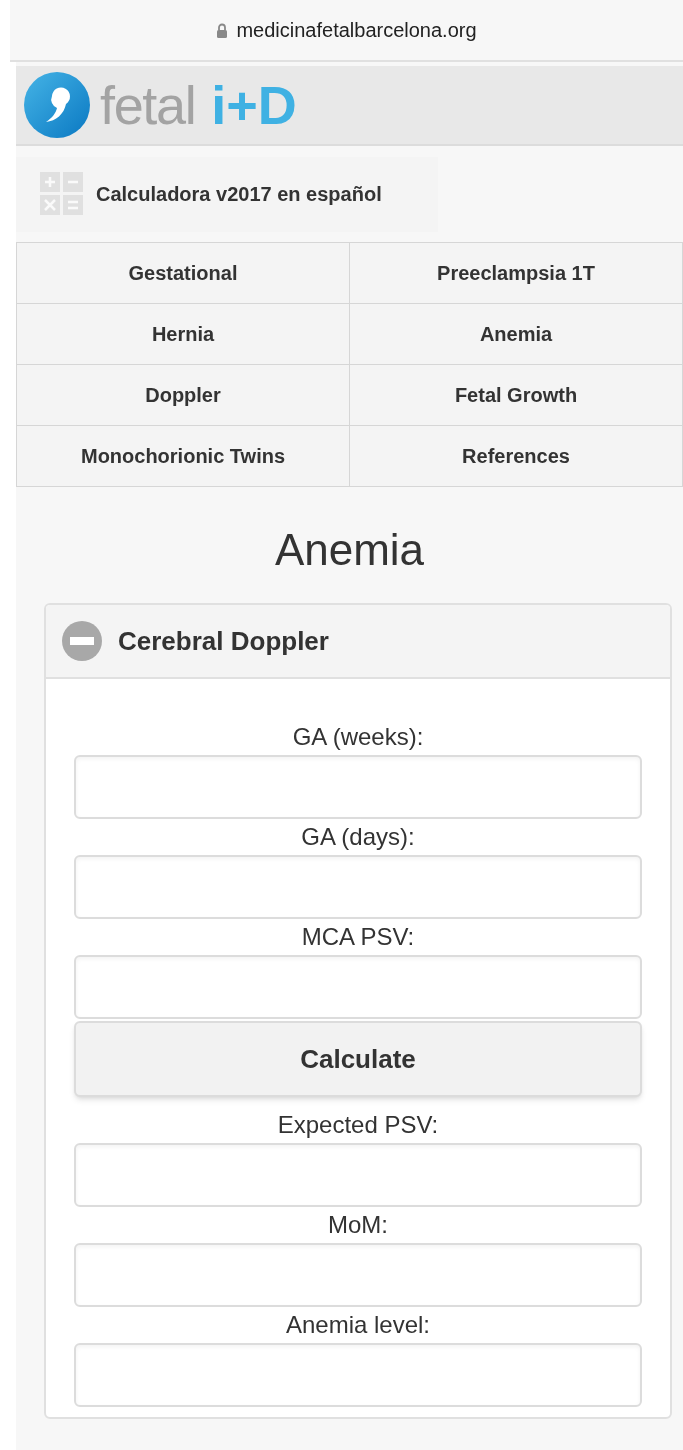  Describe the element at coordinates (62, 194) in the screenshot. I see `calculator-icon` at that location.